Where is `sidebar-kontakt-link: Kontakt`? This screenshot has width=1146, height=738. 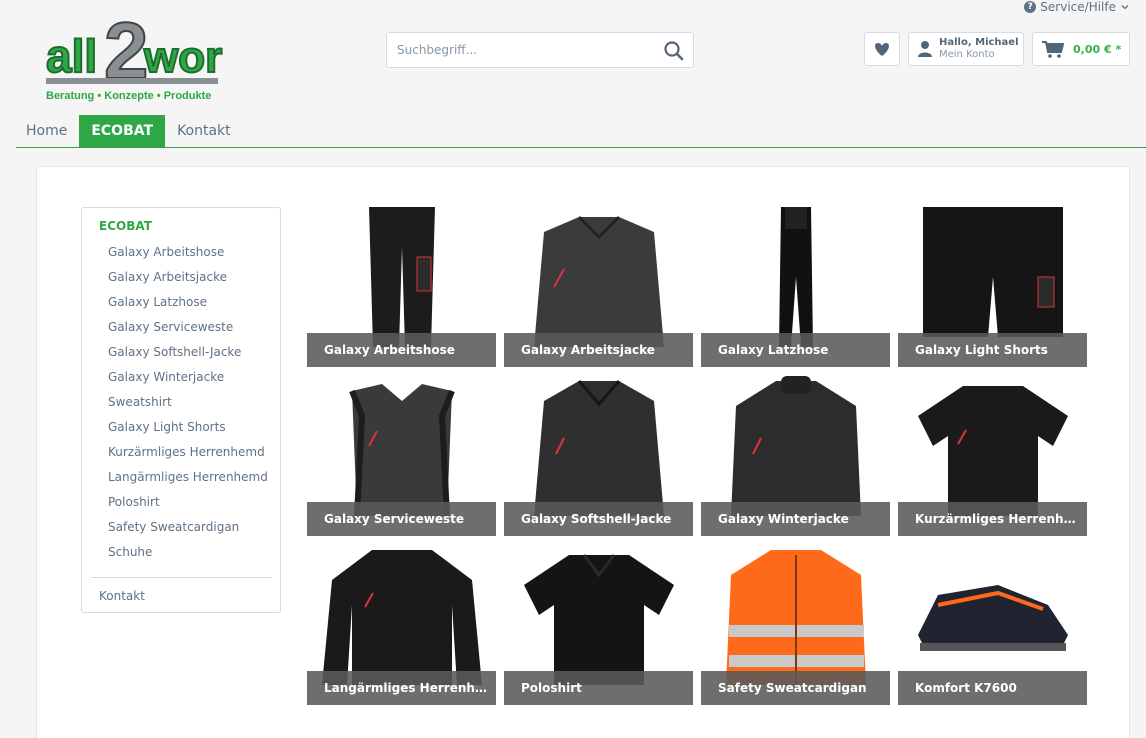
sidebar-kontakt-link: Kontakt is located at coordinates (122, 596).